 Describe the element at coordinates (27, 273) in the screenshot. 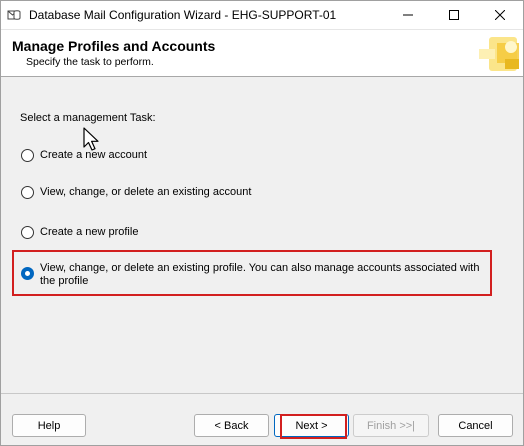

I see `radio-button-selected` at that location.